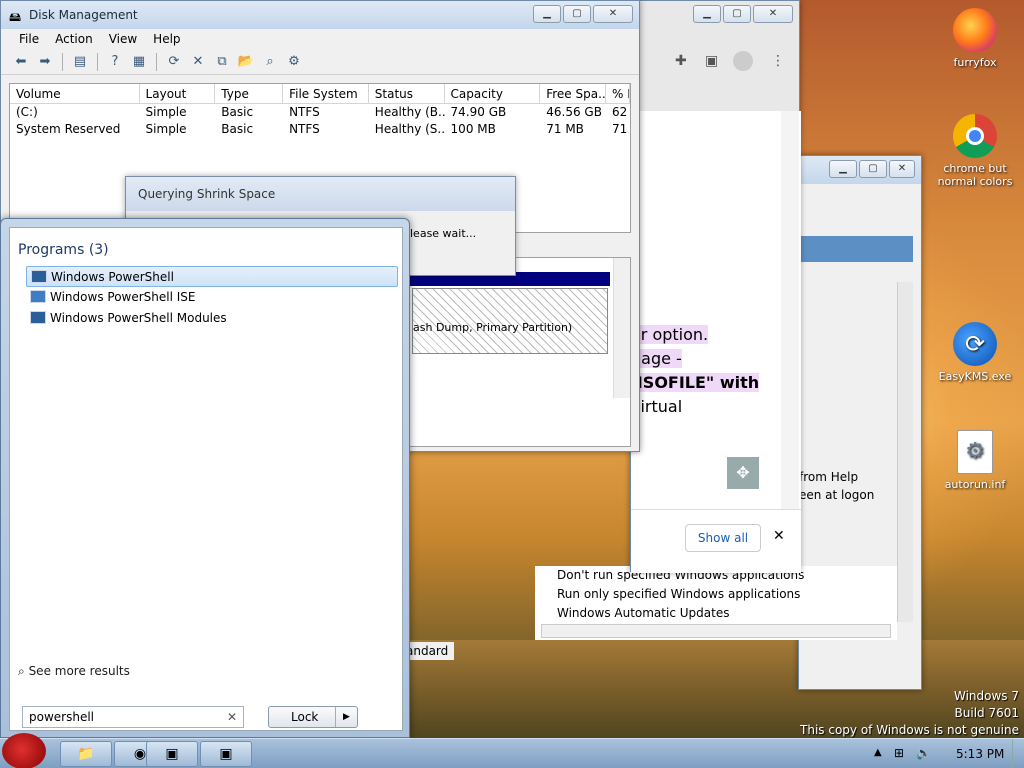 This screenshot has height=768, width=1024. I want to click on browser-scrollbar, so click(790, 310).